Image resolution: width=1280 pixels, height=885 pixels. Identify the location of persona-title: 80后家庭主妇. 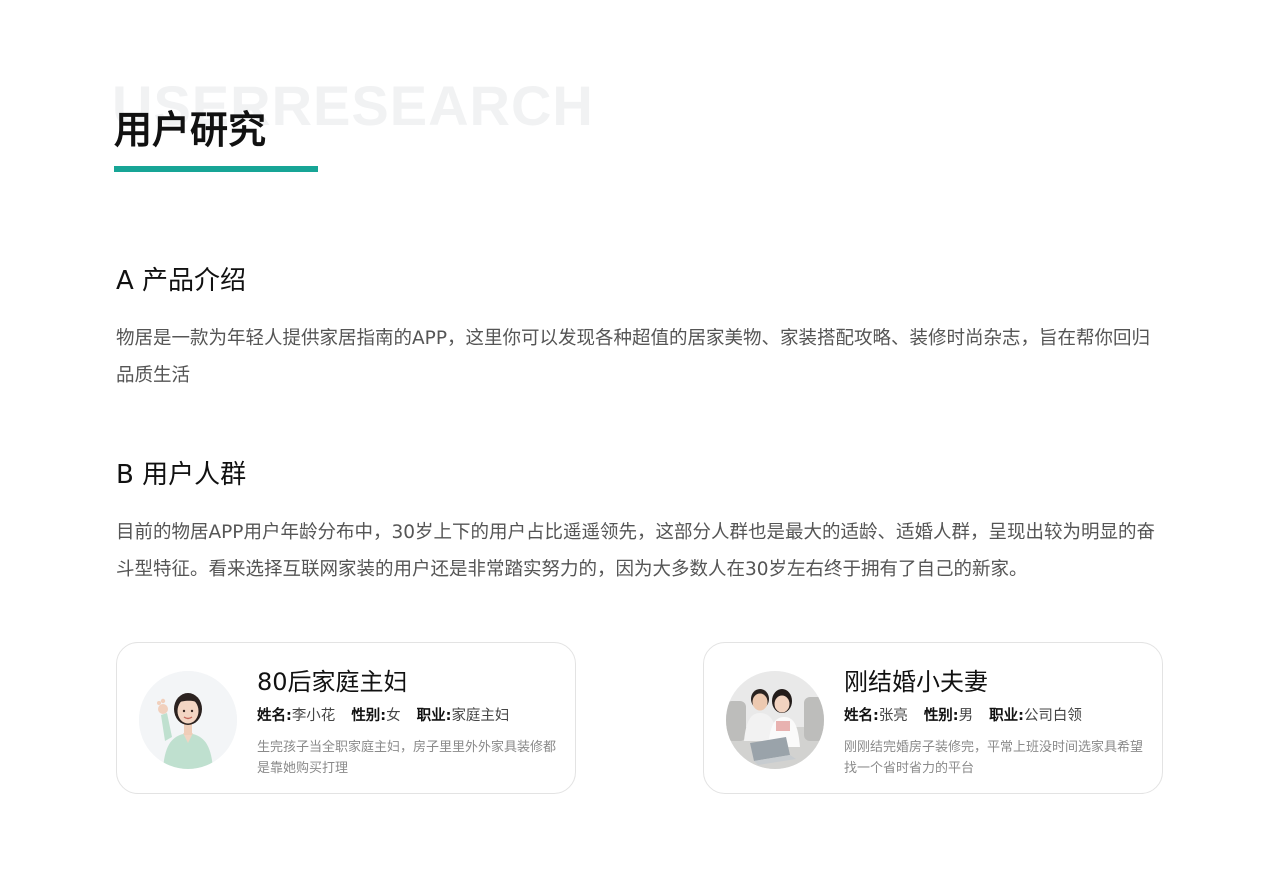
(332, 682).